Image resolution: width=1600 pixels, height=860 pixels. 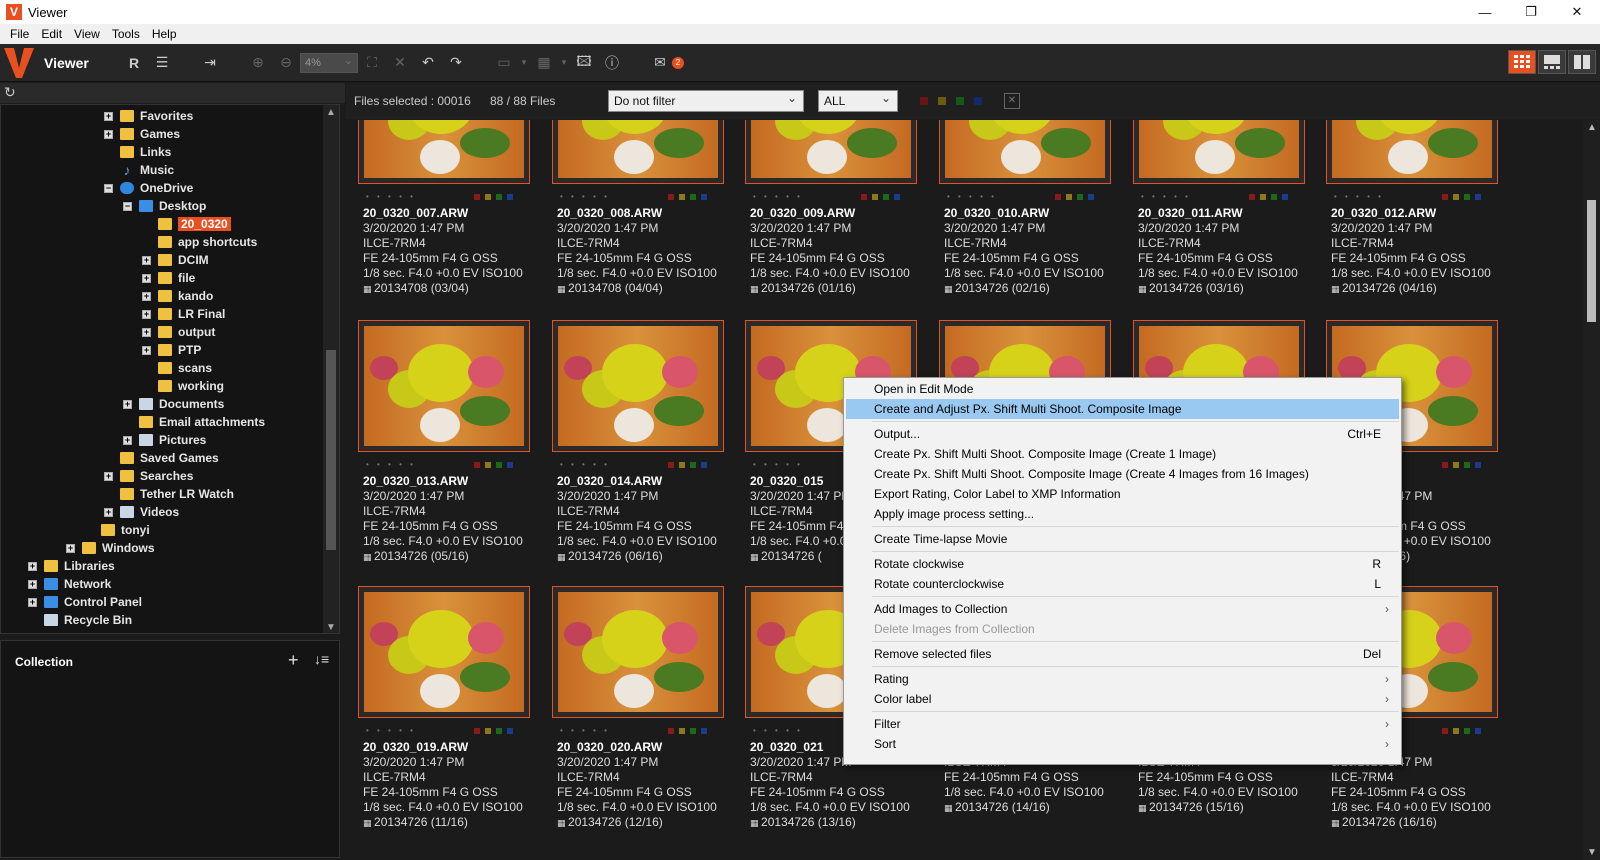 I want to click on yellow-label-filter, so click(x=942, y=101).